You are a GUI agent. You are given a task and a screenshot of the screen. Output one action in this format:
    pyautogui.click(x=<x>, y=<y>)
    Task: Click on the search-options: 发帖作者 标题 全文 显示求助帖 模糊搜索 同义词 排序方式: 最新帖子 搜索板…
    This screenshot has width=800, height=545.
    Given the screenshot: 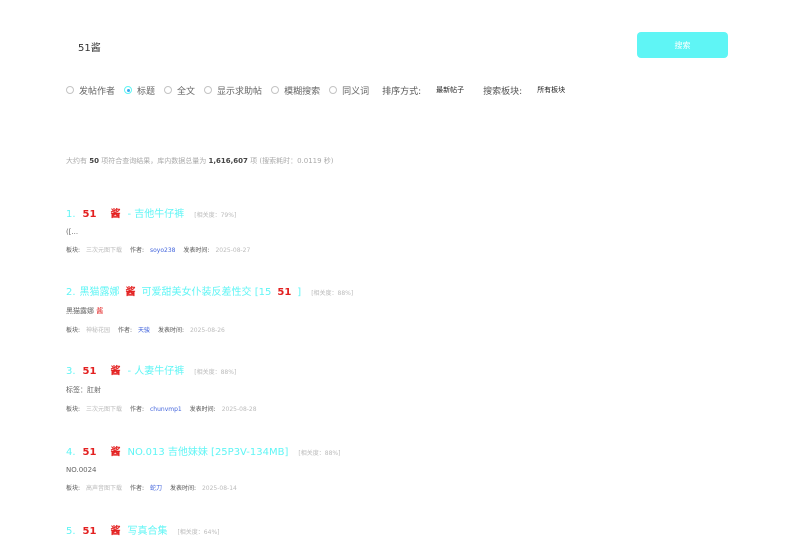 What is the action you would take?
    pyautogui.click(x=315, y=90)
    